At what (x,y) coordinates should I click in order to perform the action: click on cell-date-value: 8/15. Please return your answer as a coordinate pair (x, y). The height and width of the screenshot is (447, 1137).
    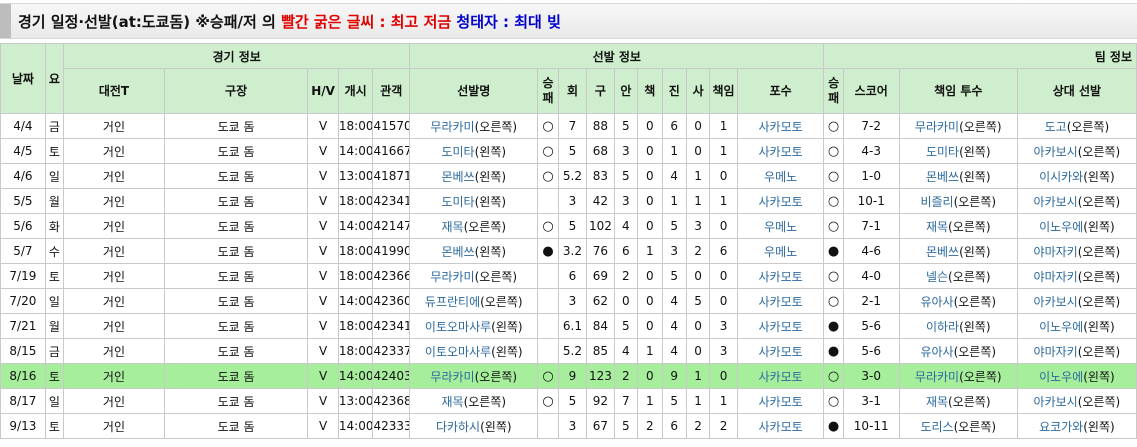
    Looking at the image, I should click on (23, 351).